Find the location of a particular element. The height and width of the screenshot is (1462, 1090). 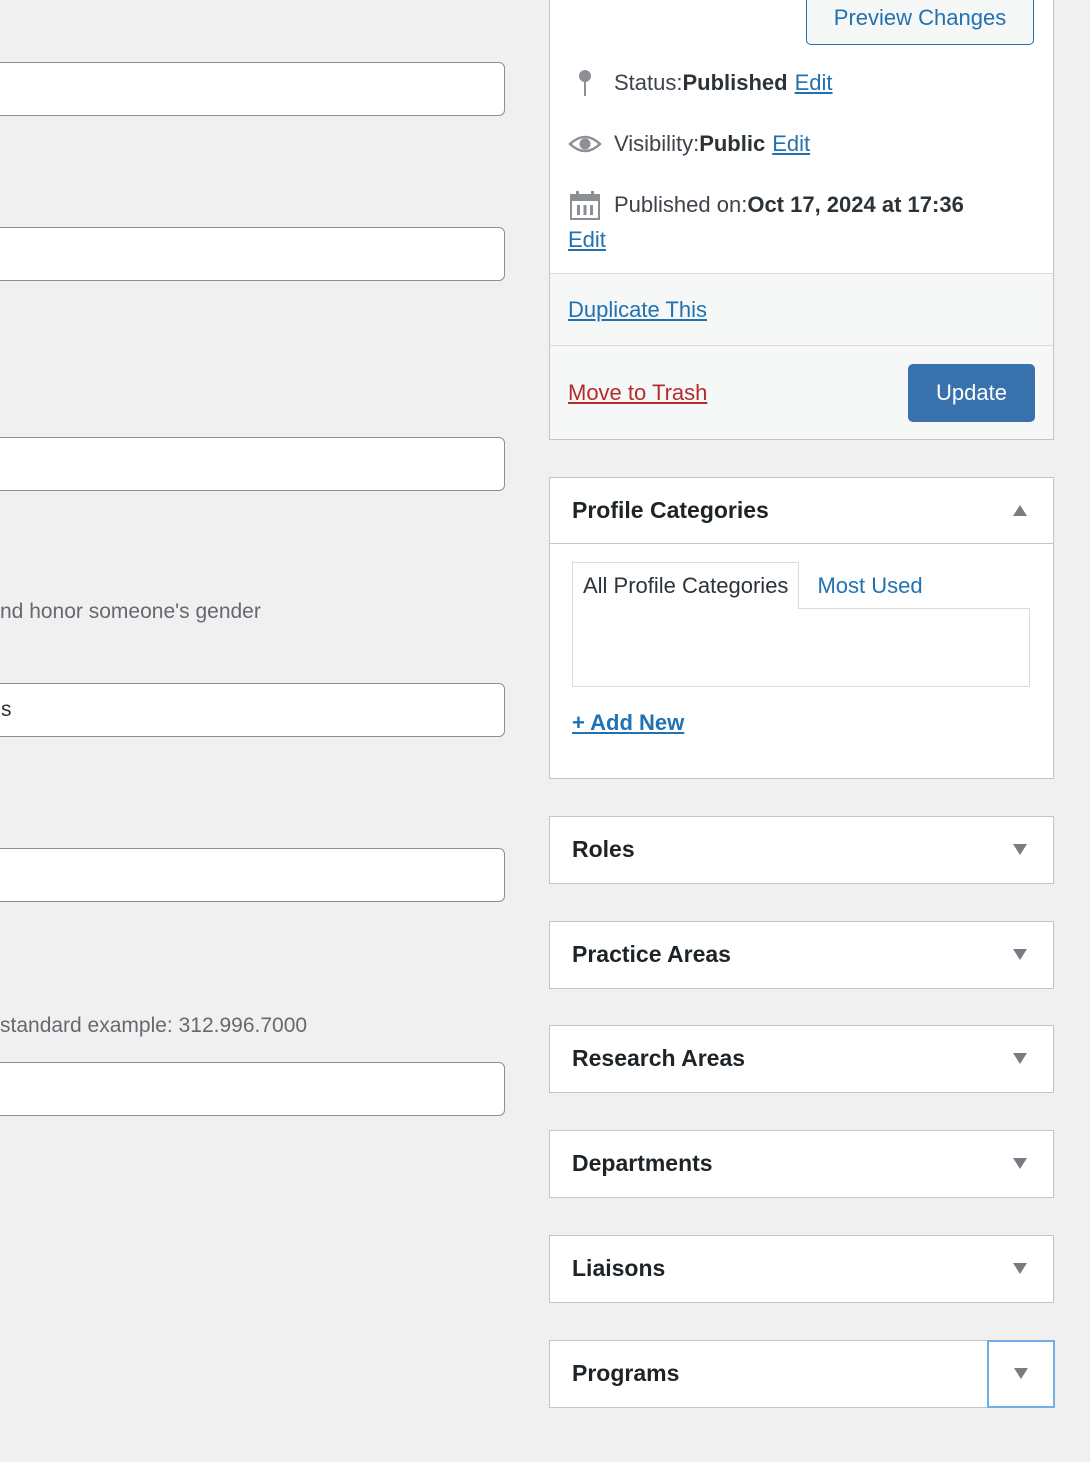

edit-status-link: Edit is located at coordinates (814, 83).